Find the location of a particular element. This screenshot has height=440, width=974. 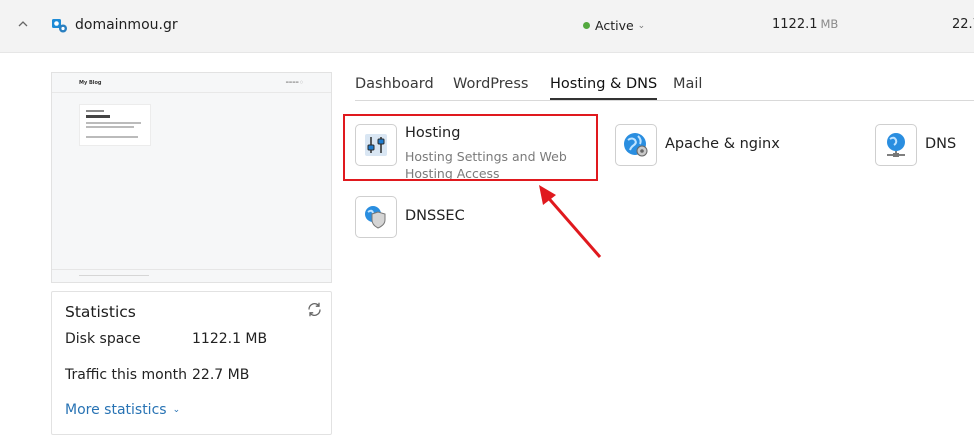

annotation-highlight-box is located at coordinates (470, 147).